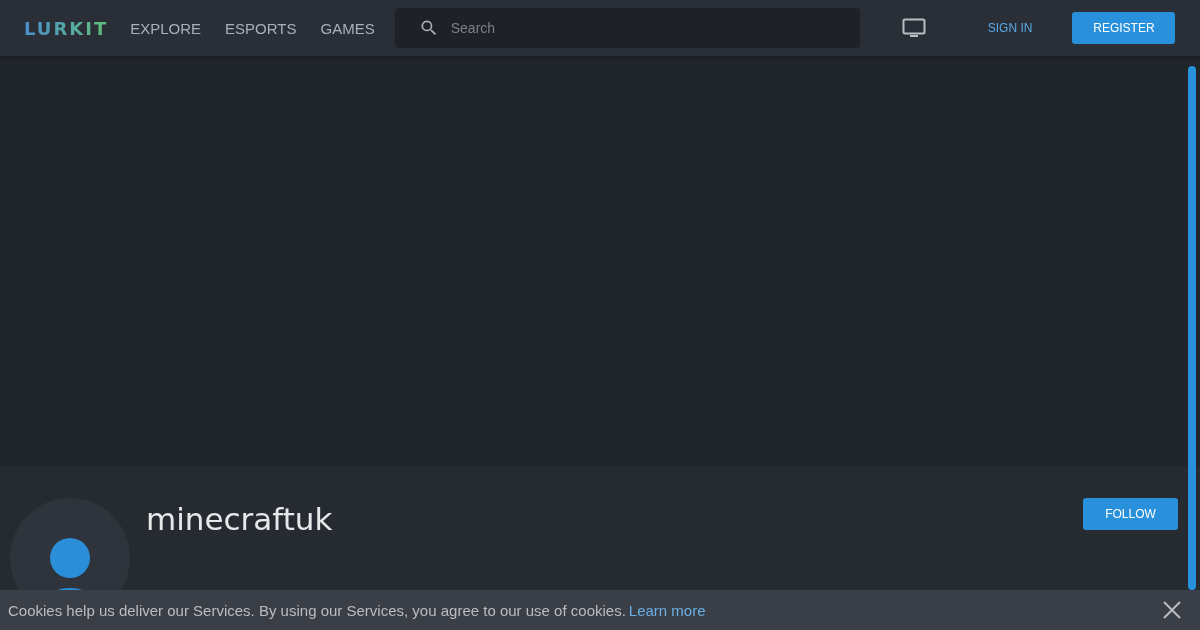 This screenshot has width=1200, height=630. Describe the element at coordinates (667, 610) in the screenshot. I see `learn-more-link: Learn more` at that location.